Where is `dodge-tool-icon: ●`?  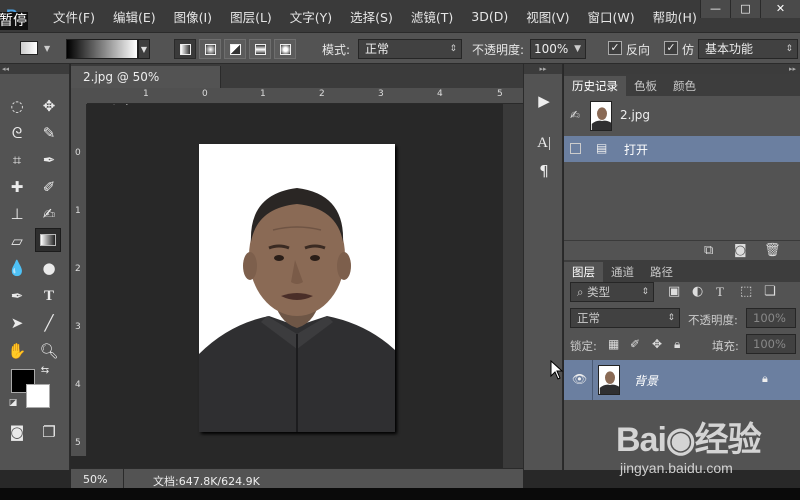 dodge-tool-icon: ● is located at coordinates (49, 268).